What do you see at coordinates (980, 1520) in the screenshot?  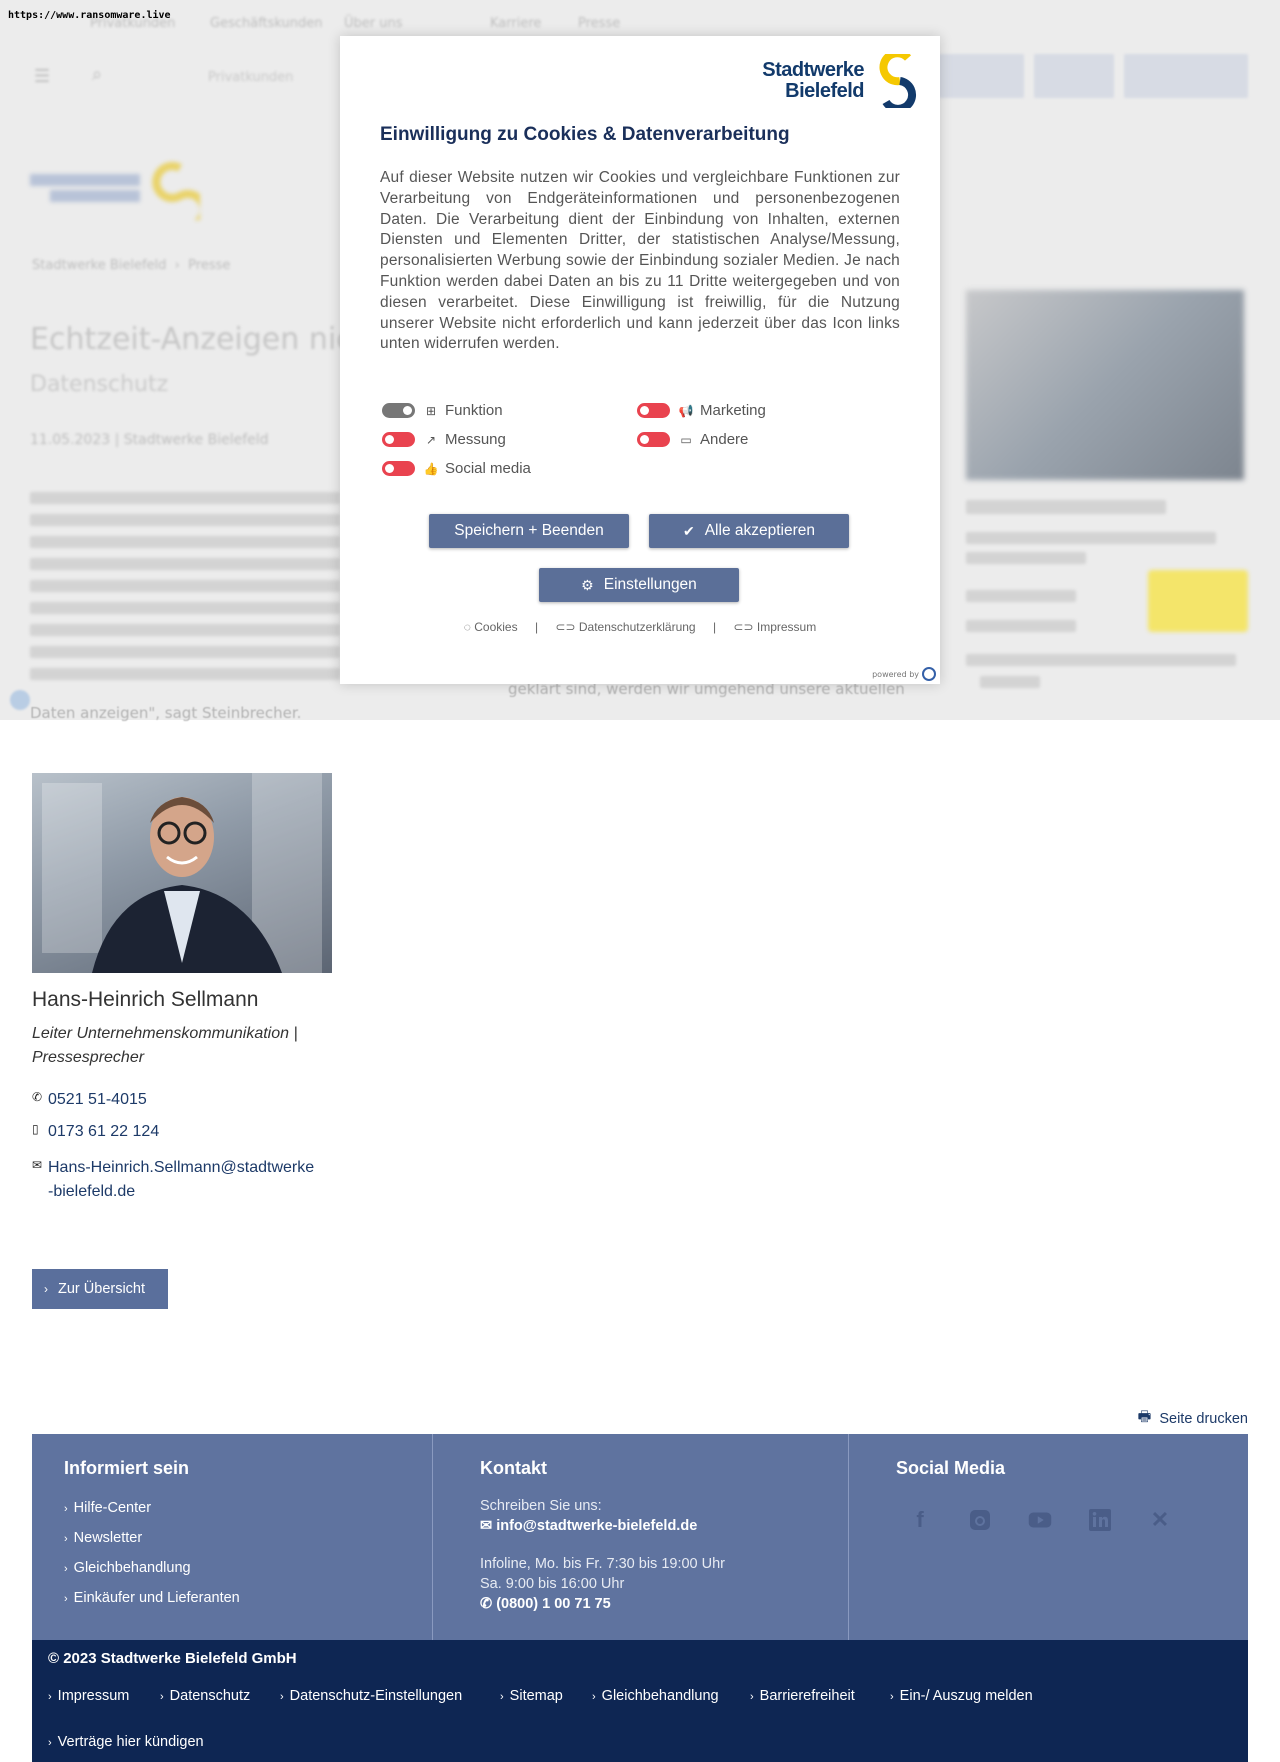 I see `instagram-icon` at bounding box center [980, 1520].